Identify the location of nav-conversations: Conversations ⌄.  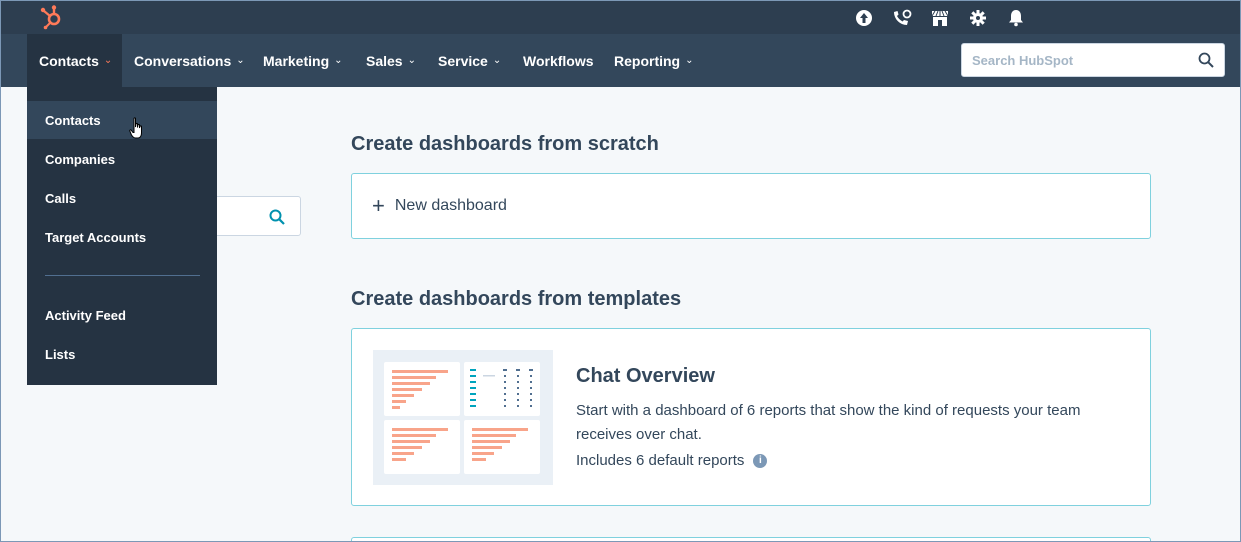
(189, 60).